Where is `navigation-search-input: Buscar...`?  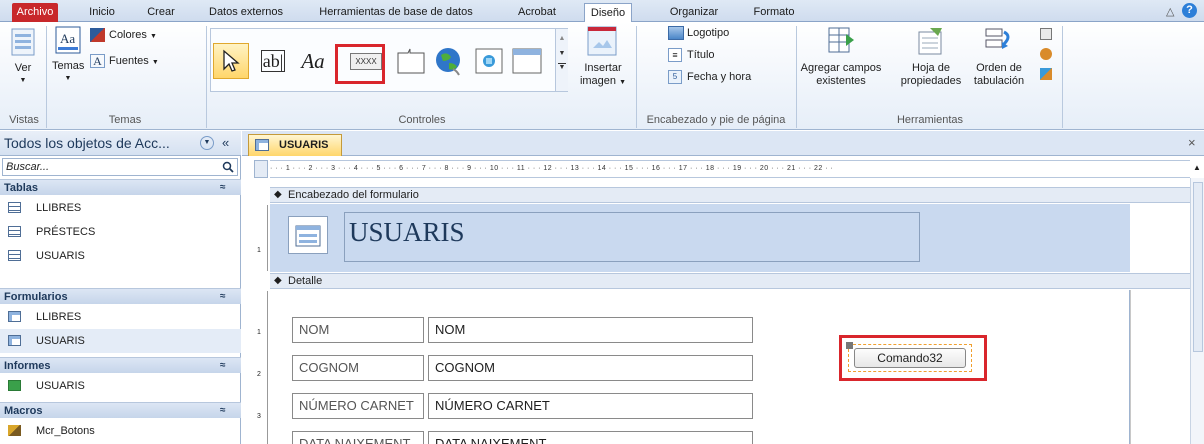
navigation-search-input: Buscar... is located at coordinates (120, 167).